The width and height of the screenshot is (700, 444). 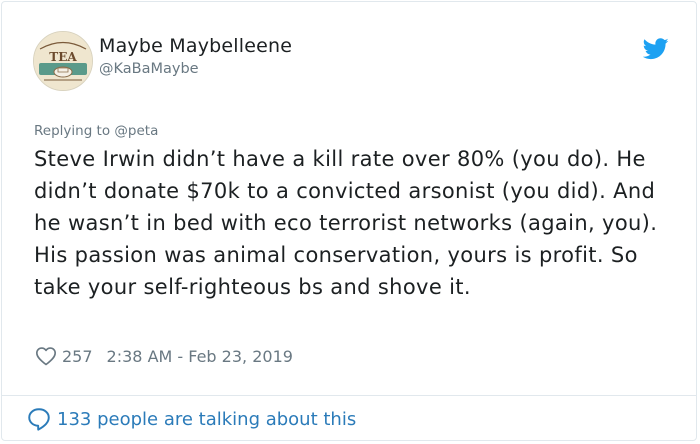 I want to click on author-handle: @KaBaMaybe, so click(x=149, y=69).